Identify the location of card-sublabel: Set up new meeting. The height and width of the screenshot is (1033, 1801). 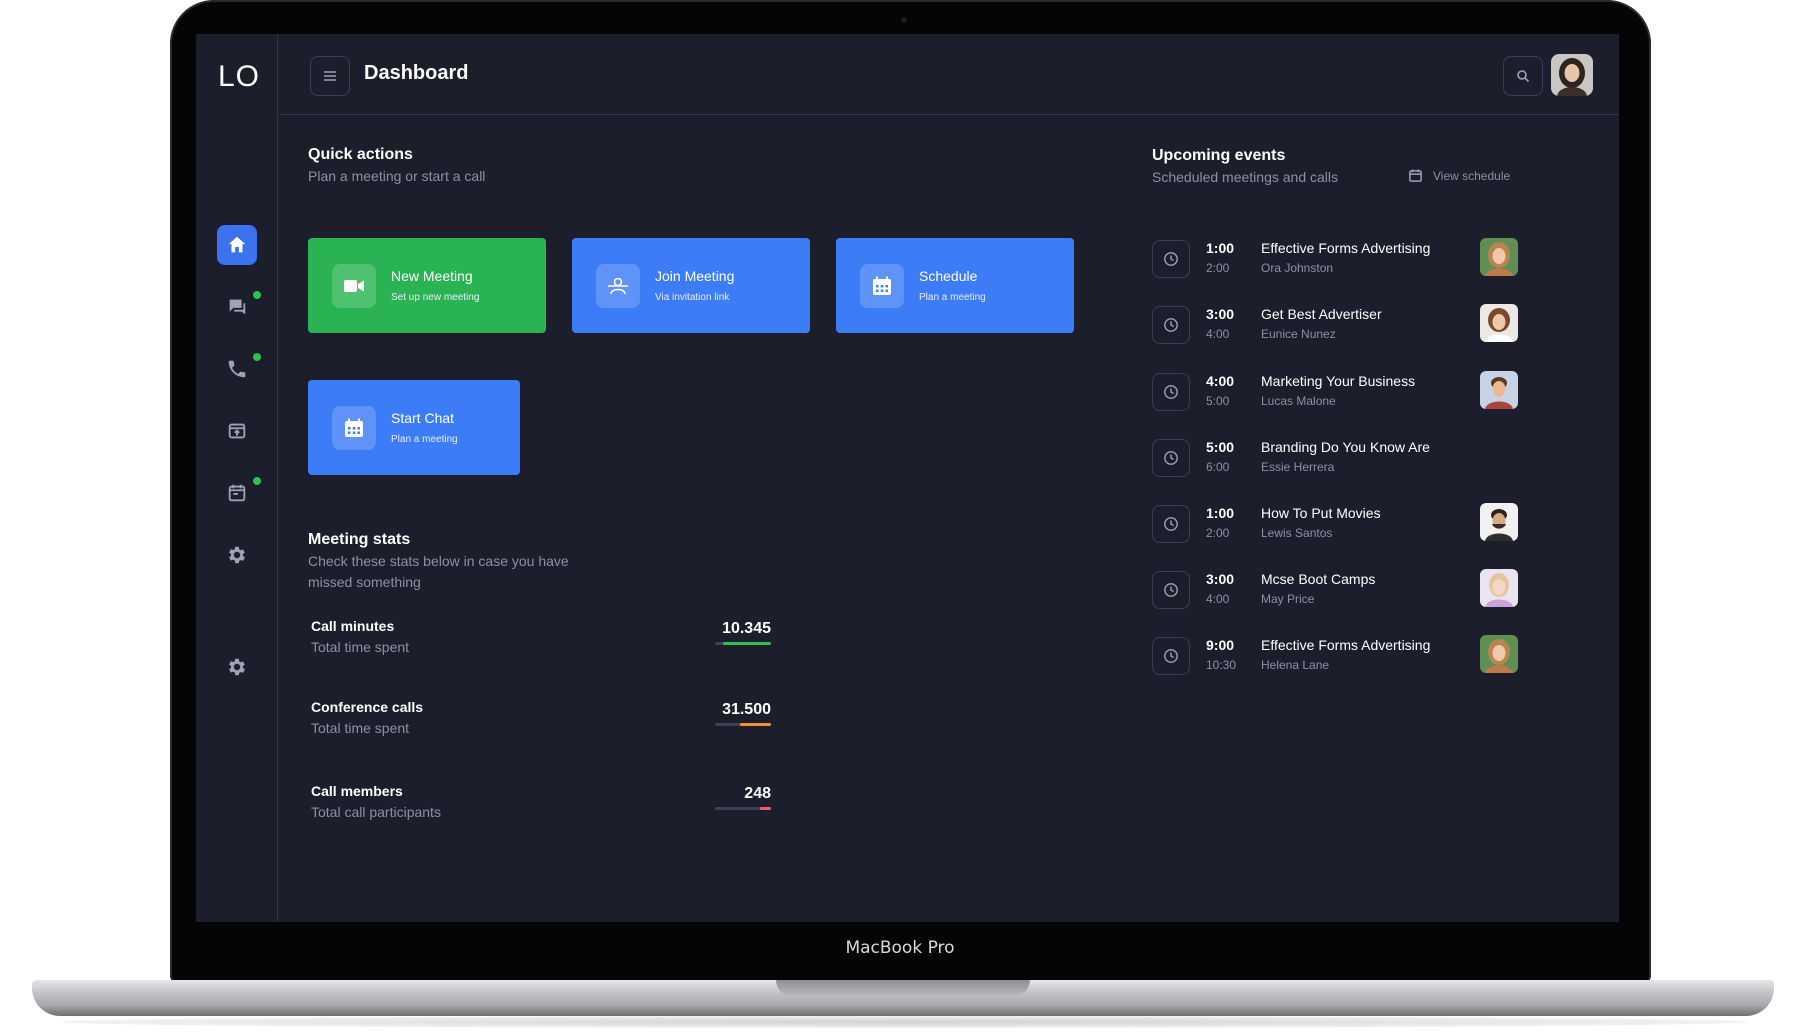
(435, 297).